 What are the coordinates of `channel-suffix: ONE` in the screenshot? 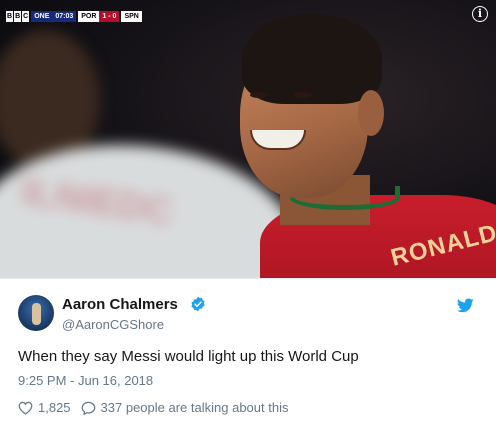 It's located at (42, 16).